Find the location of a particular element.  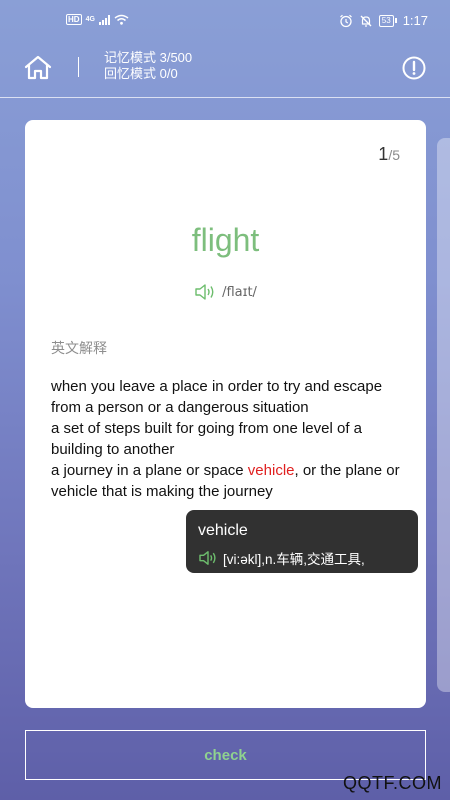

english-definition-label: 英文解释 is located at coordinates (79, 348).